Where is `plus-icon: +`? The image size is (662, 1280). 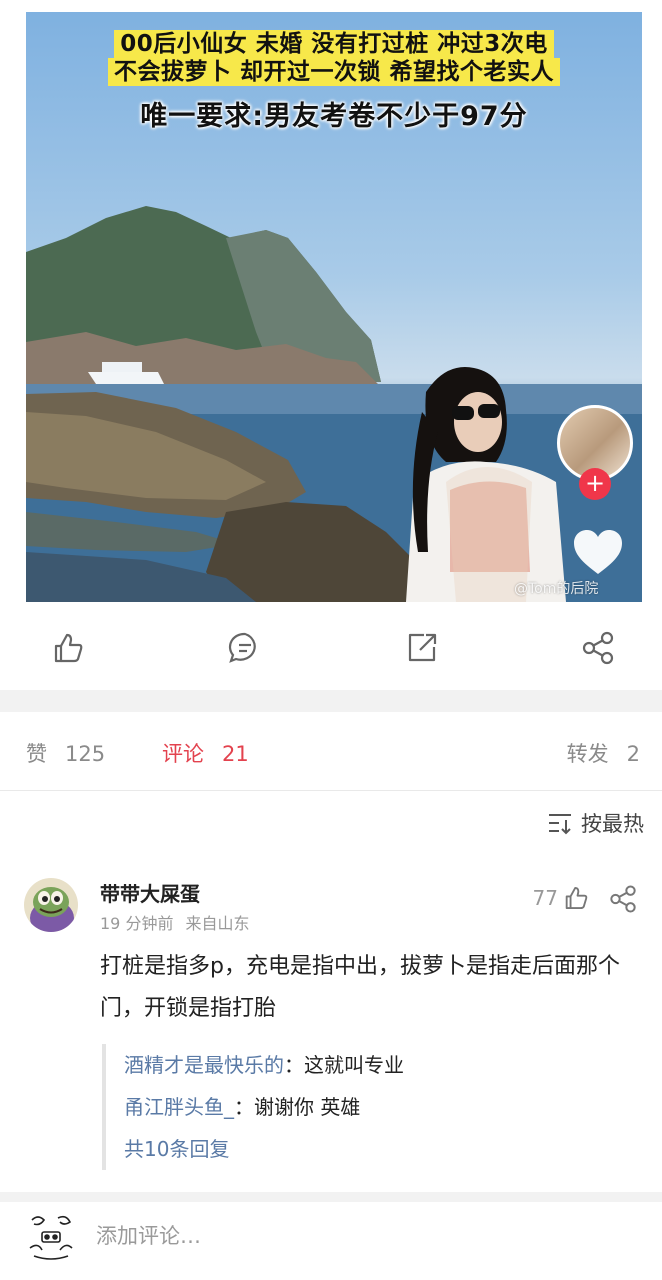 plus-icon: + is located at coordinates (595, 484).